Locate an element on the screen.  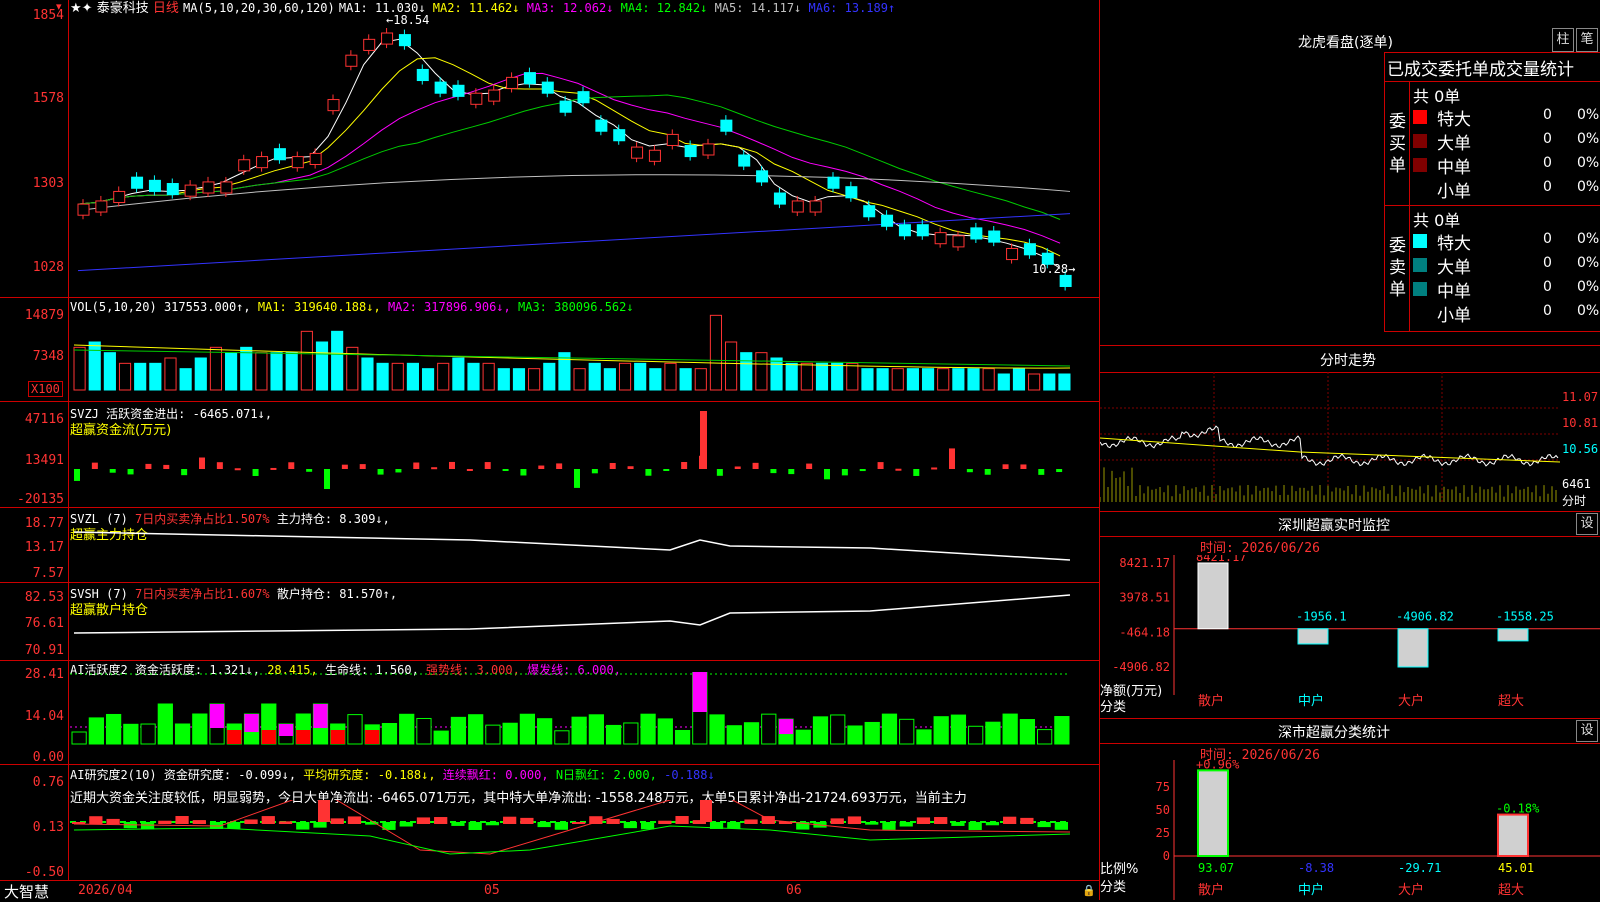
stat-row-count: 0 is located at coordinates (1547, 187).